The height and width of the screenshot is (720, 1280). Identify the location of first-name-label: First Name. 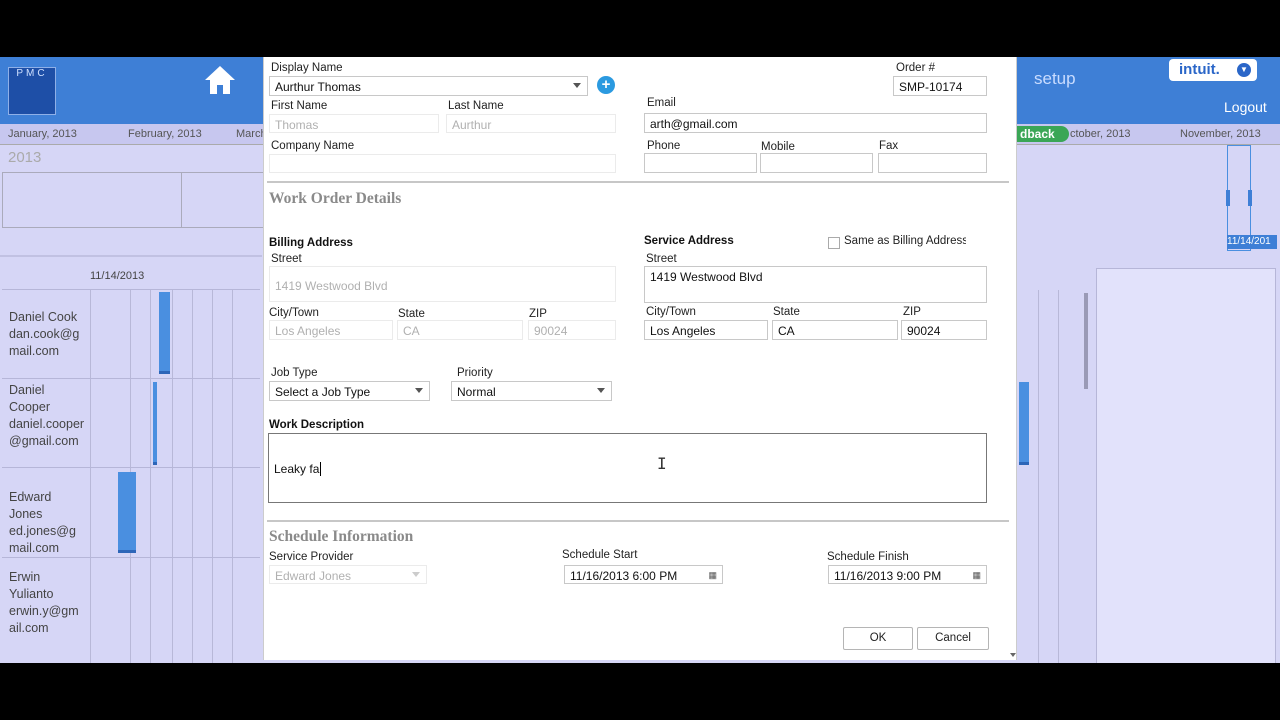
(299, 106).